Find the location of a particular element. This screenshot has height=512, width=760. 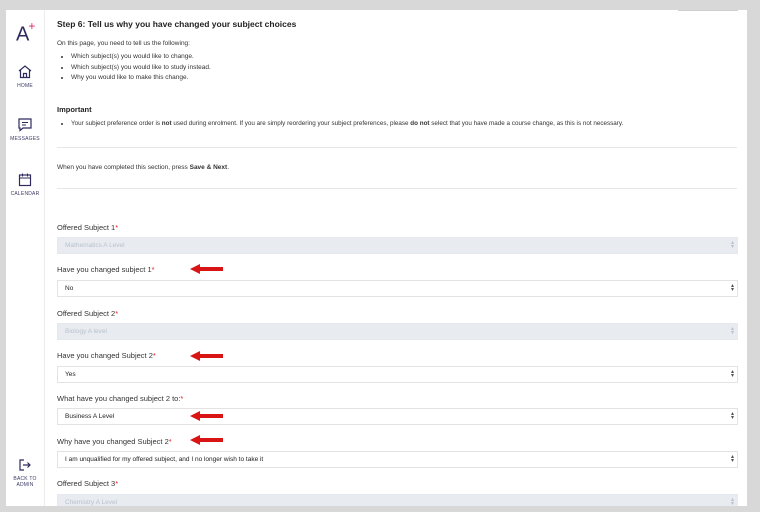

sidebar-item-label: HOME is located at coordinates (25, 86).